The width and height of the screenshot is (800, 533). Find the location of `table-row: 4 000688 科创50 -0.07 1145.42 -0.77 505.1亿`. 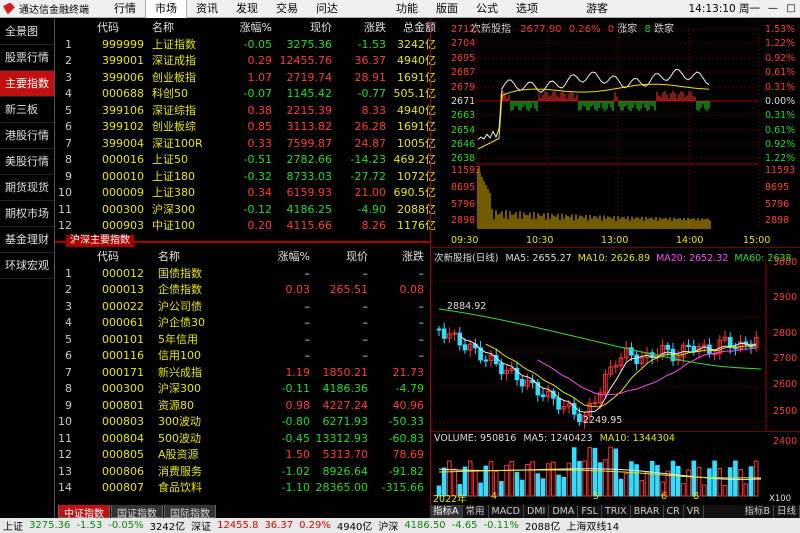

table-row: 4 000688 科创50 -0.07 1145.42 -0.77 505.1亿 is located at coordinates (247, 94).